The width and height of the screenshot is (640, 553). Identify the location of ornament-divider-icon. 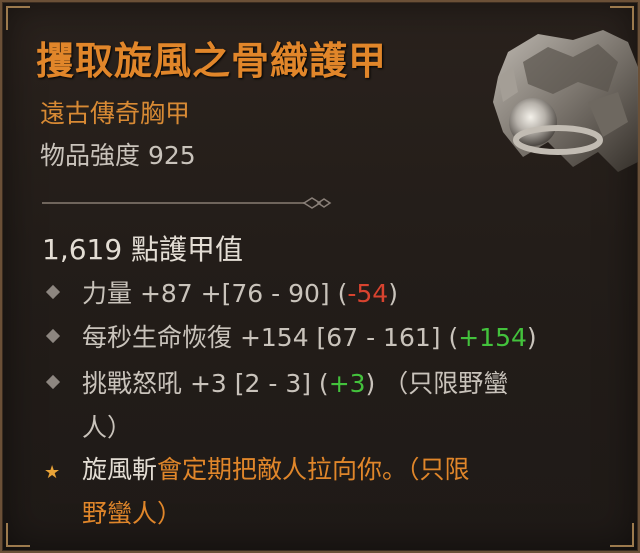
(187, 203).